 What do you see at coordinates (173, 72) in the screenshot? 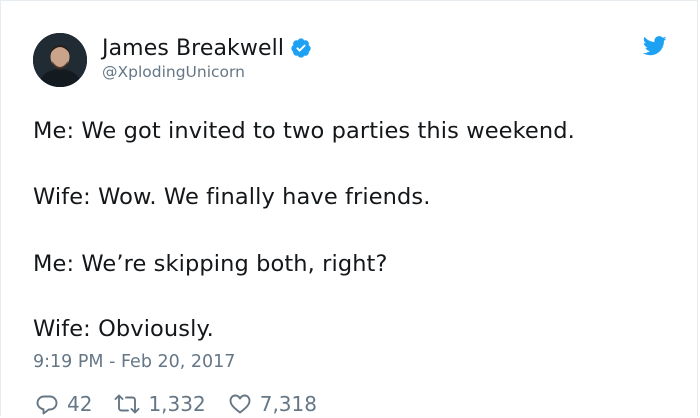
I see `author-handle: @XplodingUnicorn` at bounding box center [173, 72].